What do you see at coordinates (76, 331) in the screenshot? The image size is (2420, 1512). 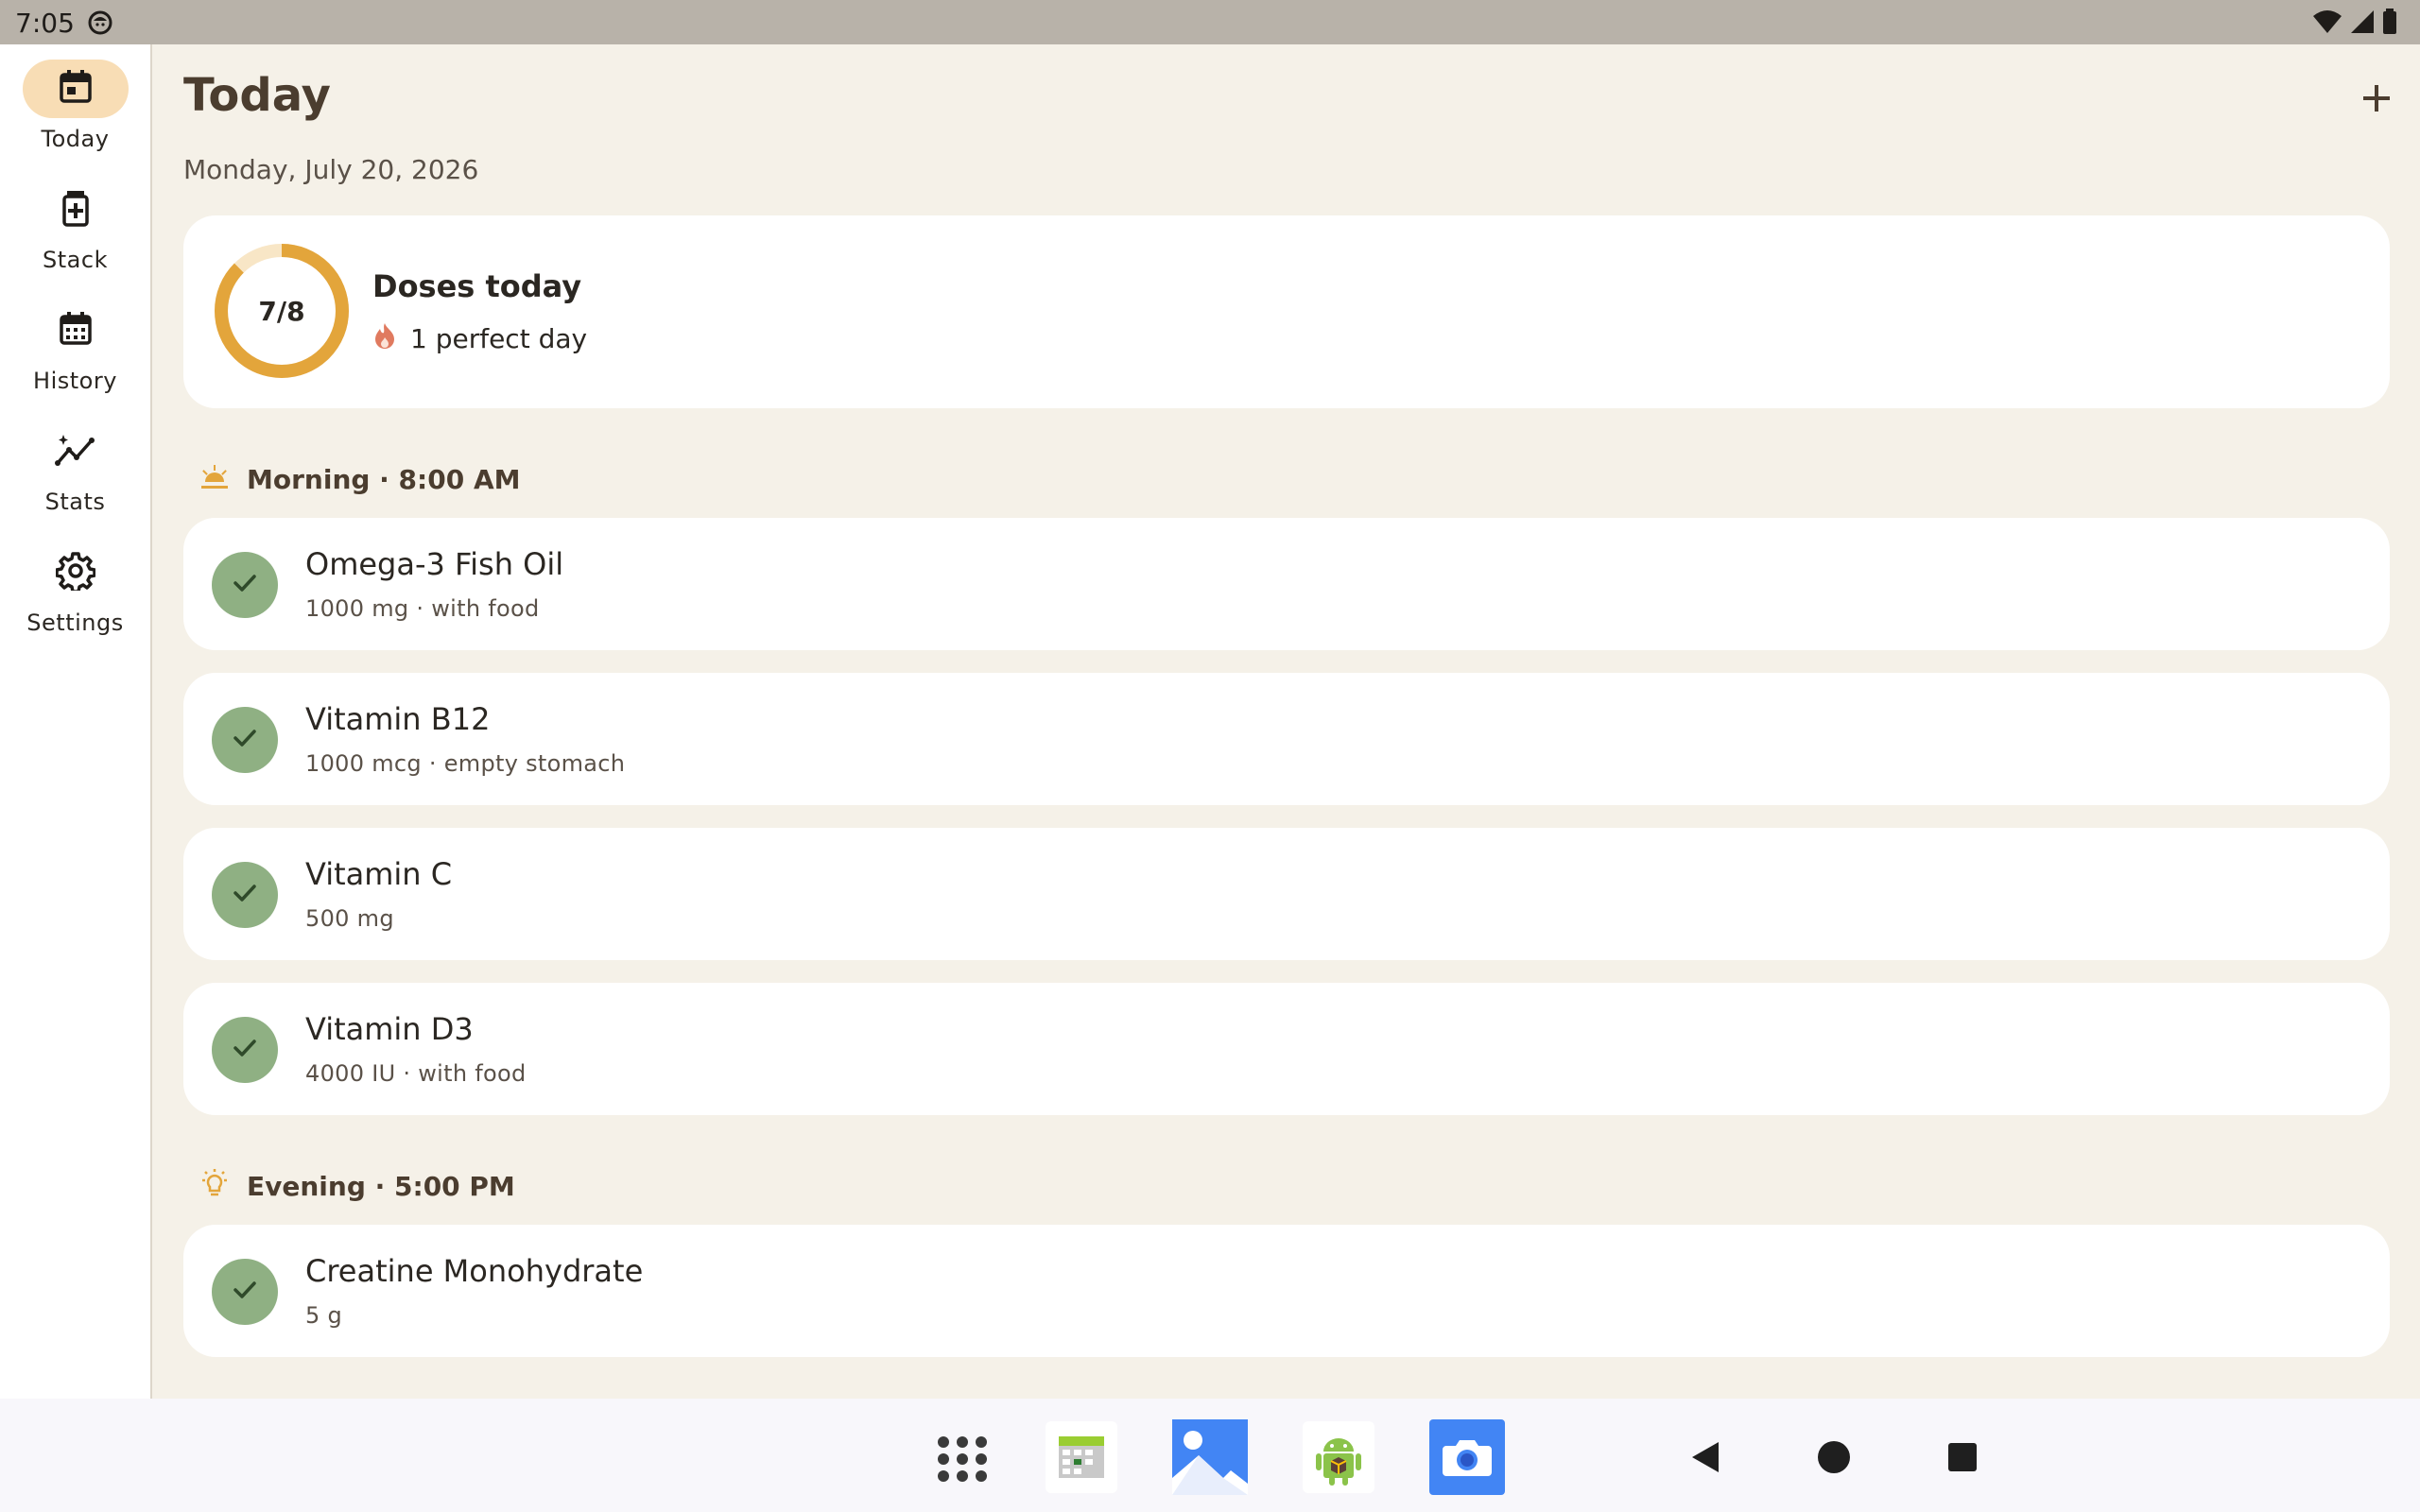 I see `calendar-month-icon` at bounding box center [76, 331].